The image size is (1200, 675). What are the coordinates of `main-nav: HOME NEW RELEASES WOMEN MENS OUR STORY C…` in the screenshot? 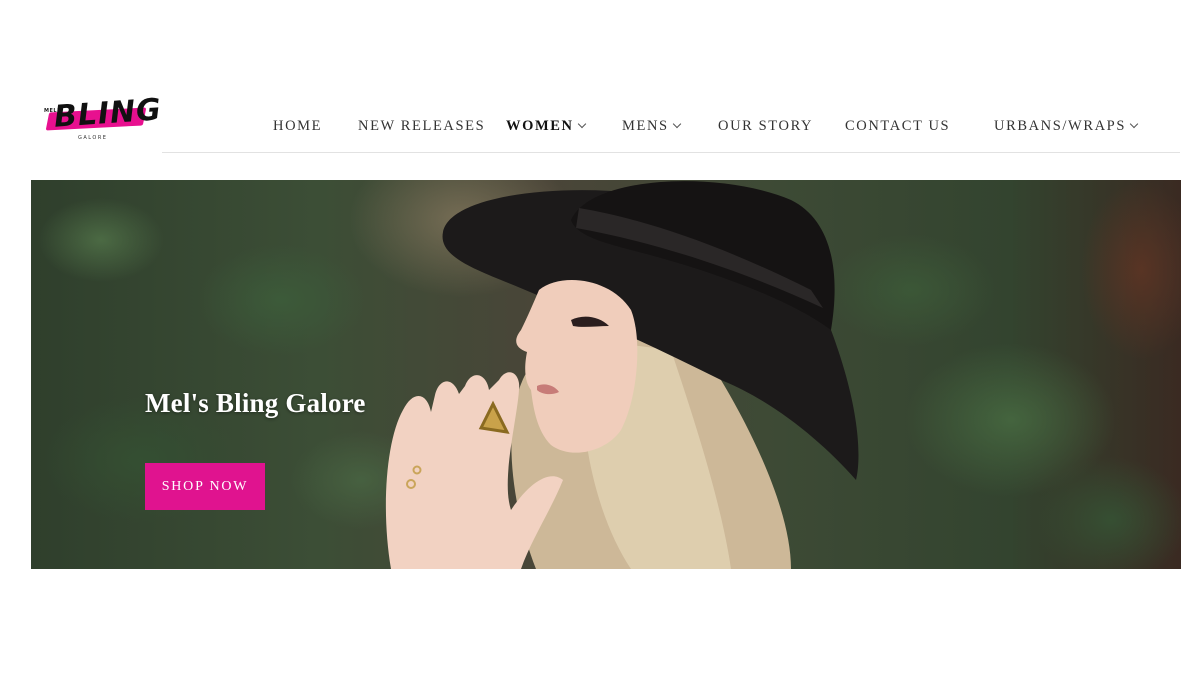 It's located at (671, 130).